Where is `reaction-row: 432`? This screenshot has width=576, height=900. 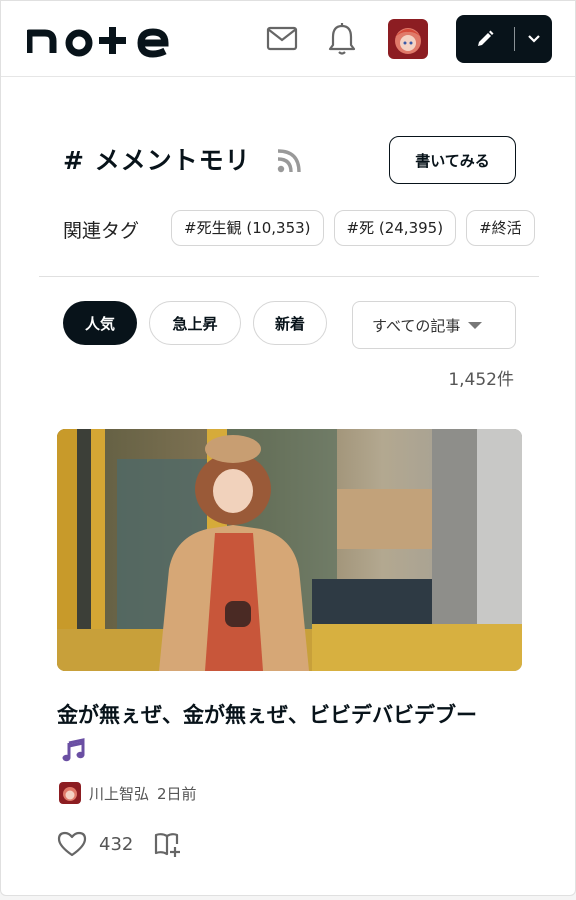 reaction-row: 432 is located at coordinates (120, 844).